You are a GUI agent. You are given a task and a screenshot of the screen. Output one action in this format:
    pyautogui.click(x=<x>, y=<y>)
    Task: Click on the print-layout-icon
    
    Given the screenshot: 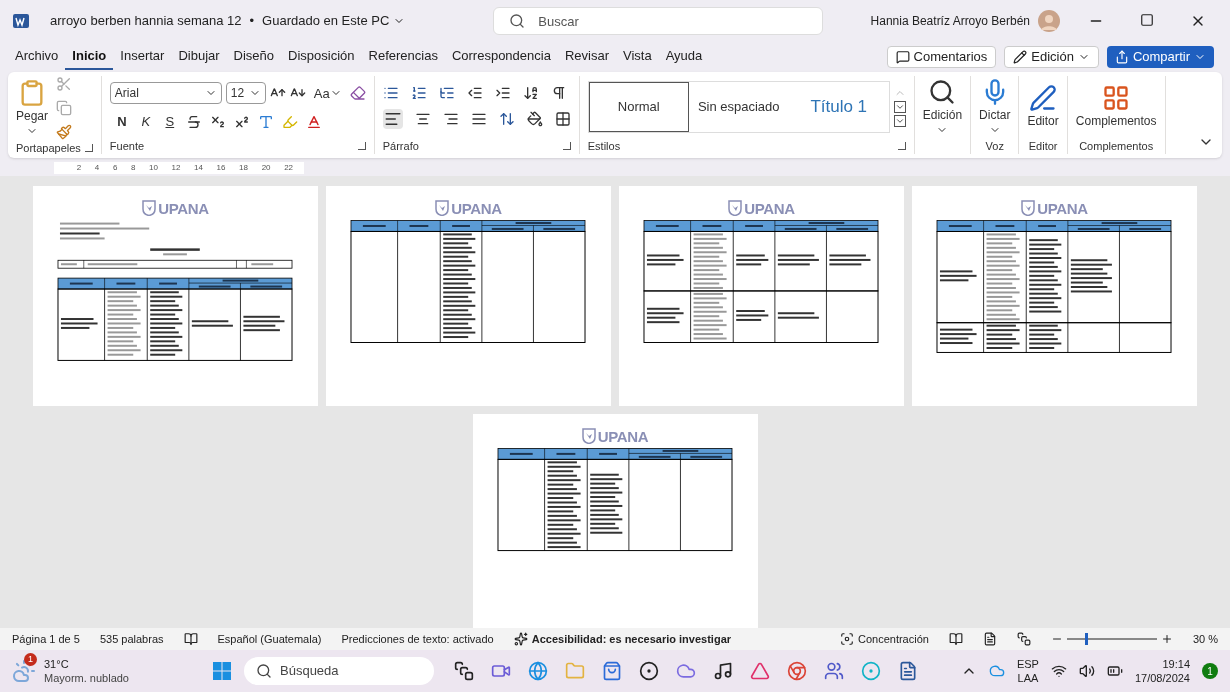 What is the action you would take?
    pyautogui.click(x=989, y=639)
    